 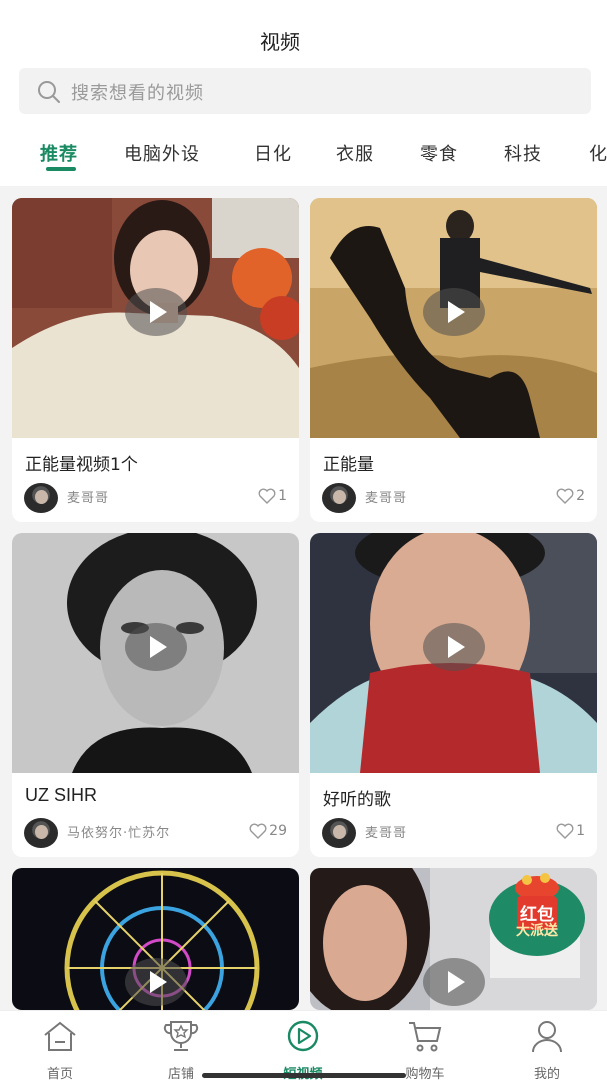 What do you see at coordinates (273, 153) in the screenshot?
I see `tab-daily-chemicals: 日化` at bounding box center [273, 153].